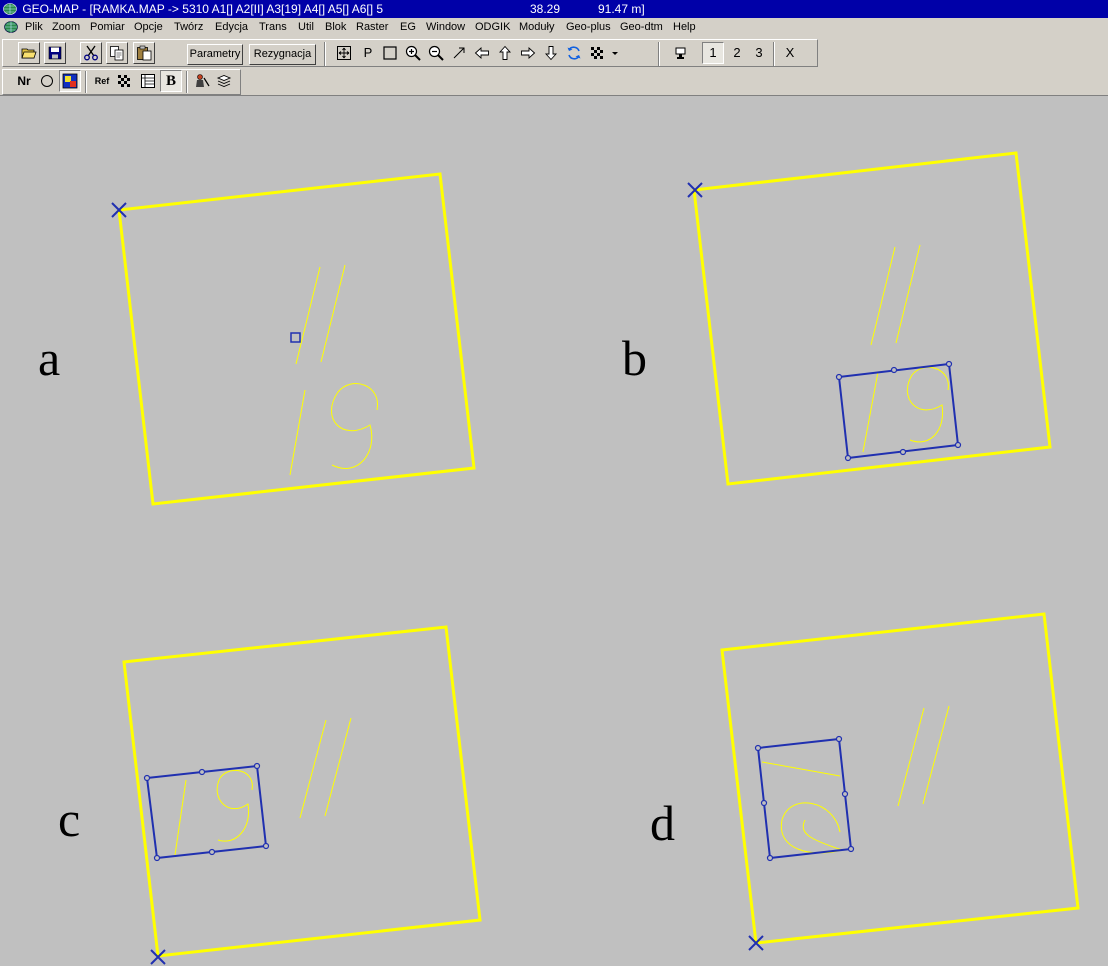  I want to click on nr-button: Nr, so click(24, 81).